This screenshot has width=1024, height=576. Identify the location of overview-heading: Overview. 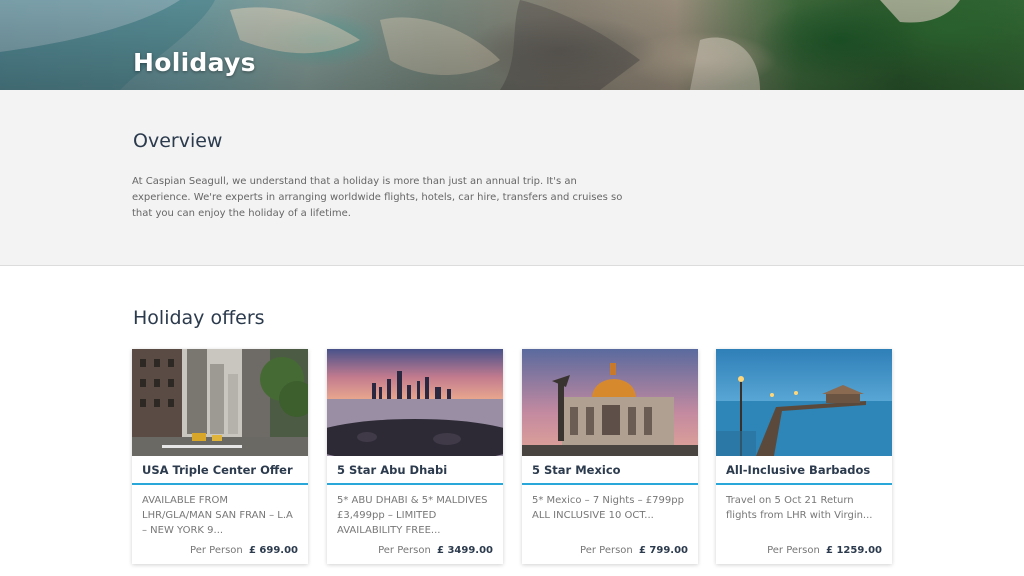
(178, 141).